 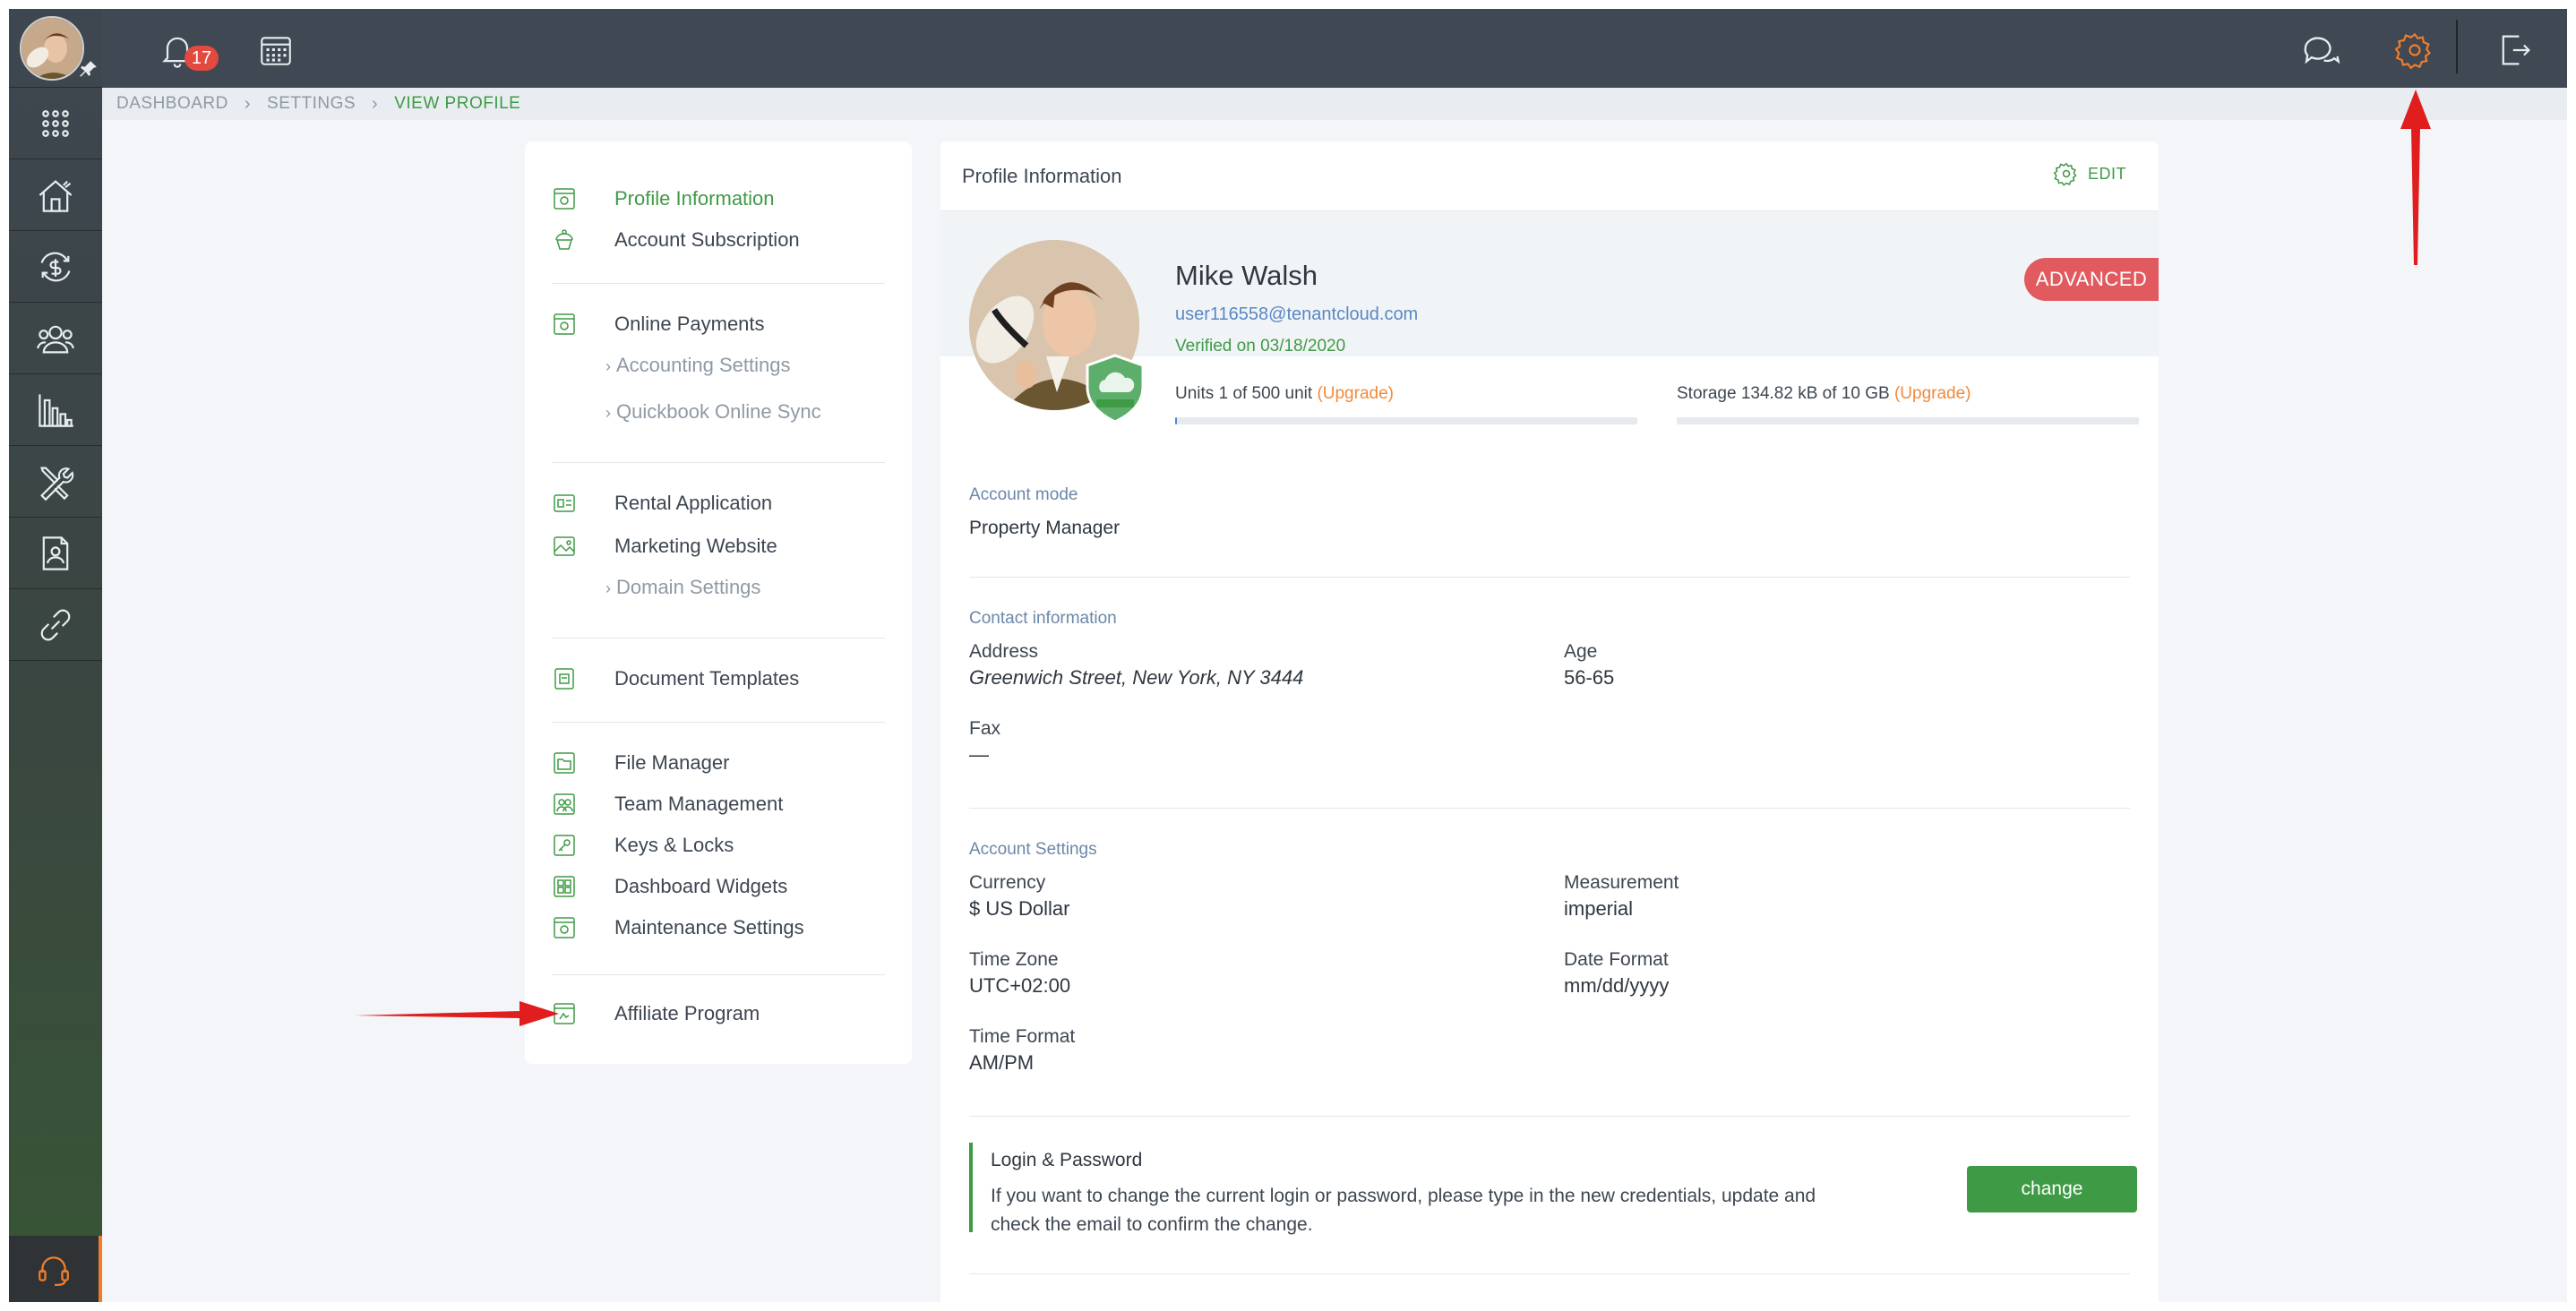 I want to click on storage-usage-bar, so click(x=1908, y=420).